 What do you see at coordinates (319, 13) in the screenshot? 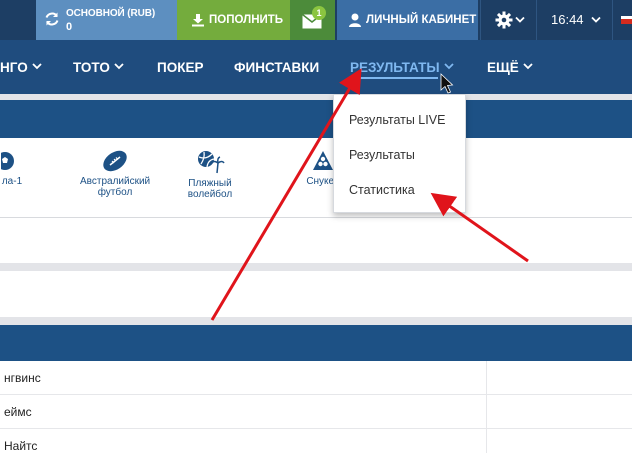
I see `unread-badge: 1` at bounding box center [319, 13].